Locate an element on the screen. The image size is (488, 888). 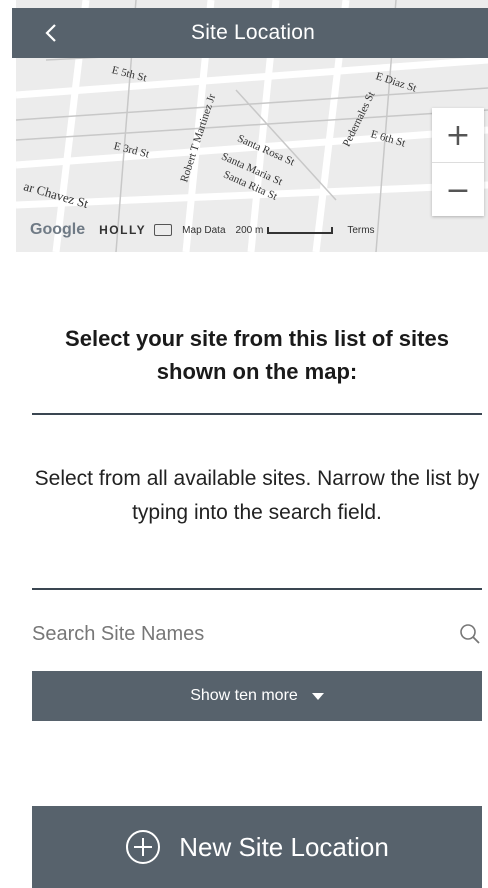
scale-bar is located at coordinates (300, 230).